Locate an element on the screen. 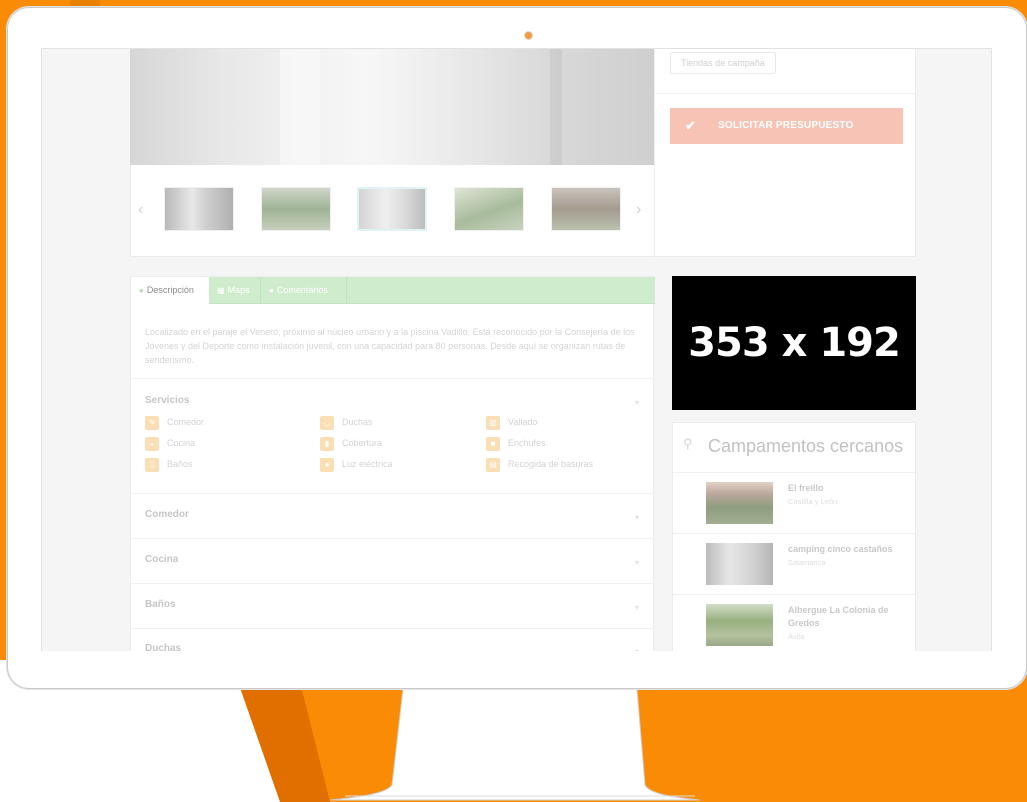  tab-label: Descripción is located at coordinates (170, 290).